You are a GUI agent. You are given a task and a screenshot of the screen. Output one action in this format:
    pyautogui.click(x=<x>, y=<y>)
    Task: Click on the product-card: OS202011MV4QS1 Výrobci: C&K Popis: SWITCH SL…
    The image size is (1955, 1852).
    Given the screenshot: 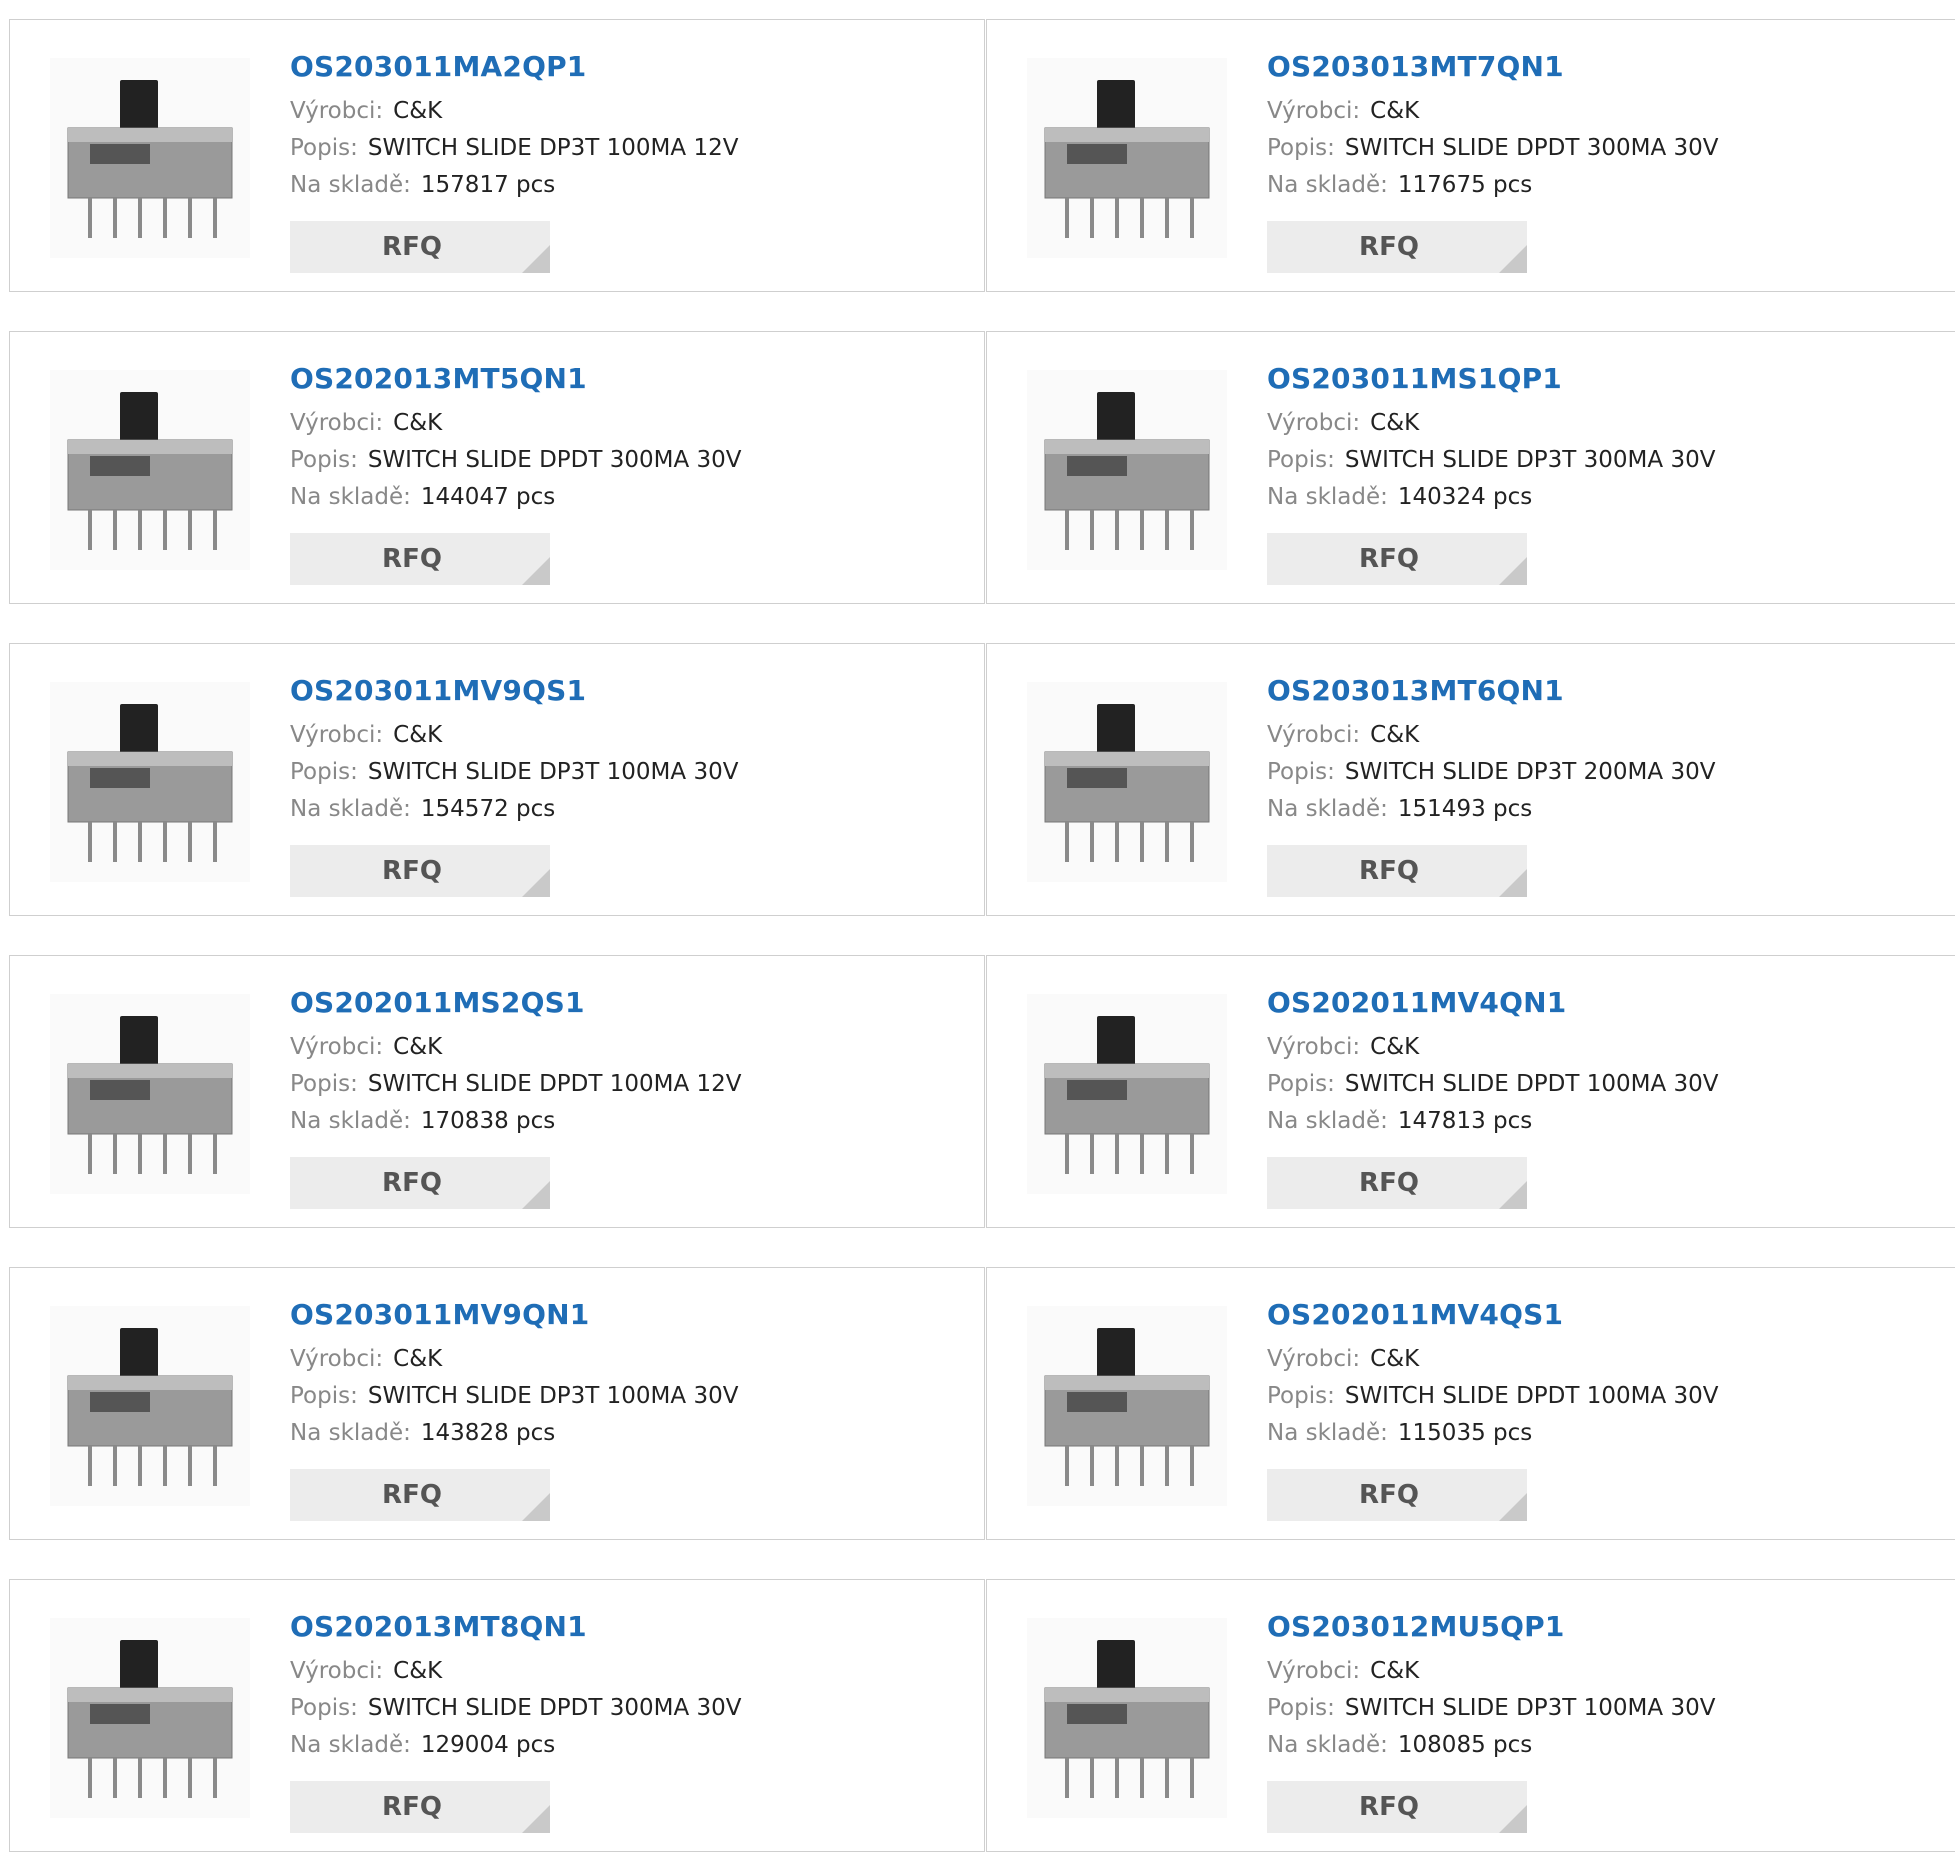 What is the action you would take?
    pyautogui.click(x=1470, y=1403)
    